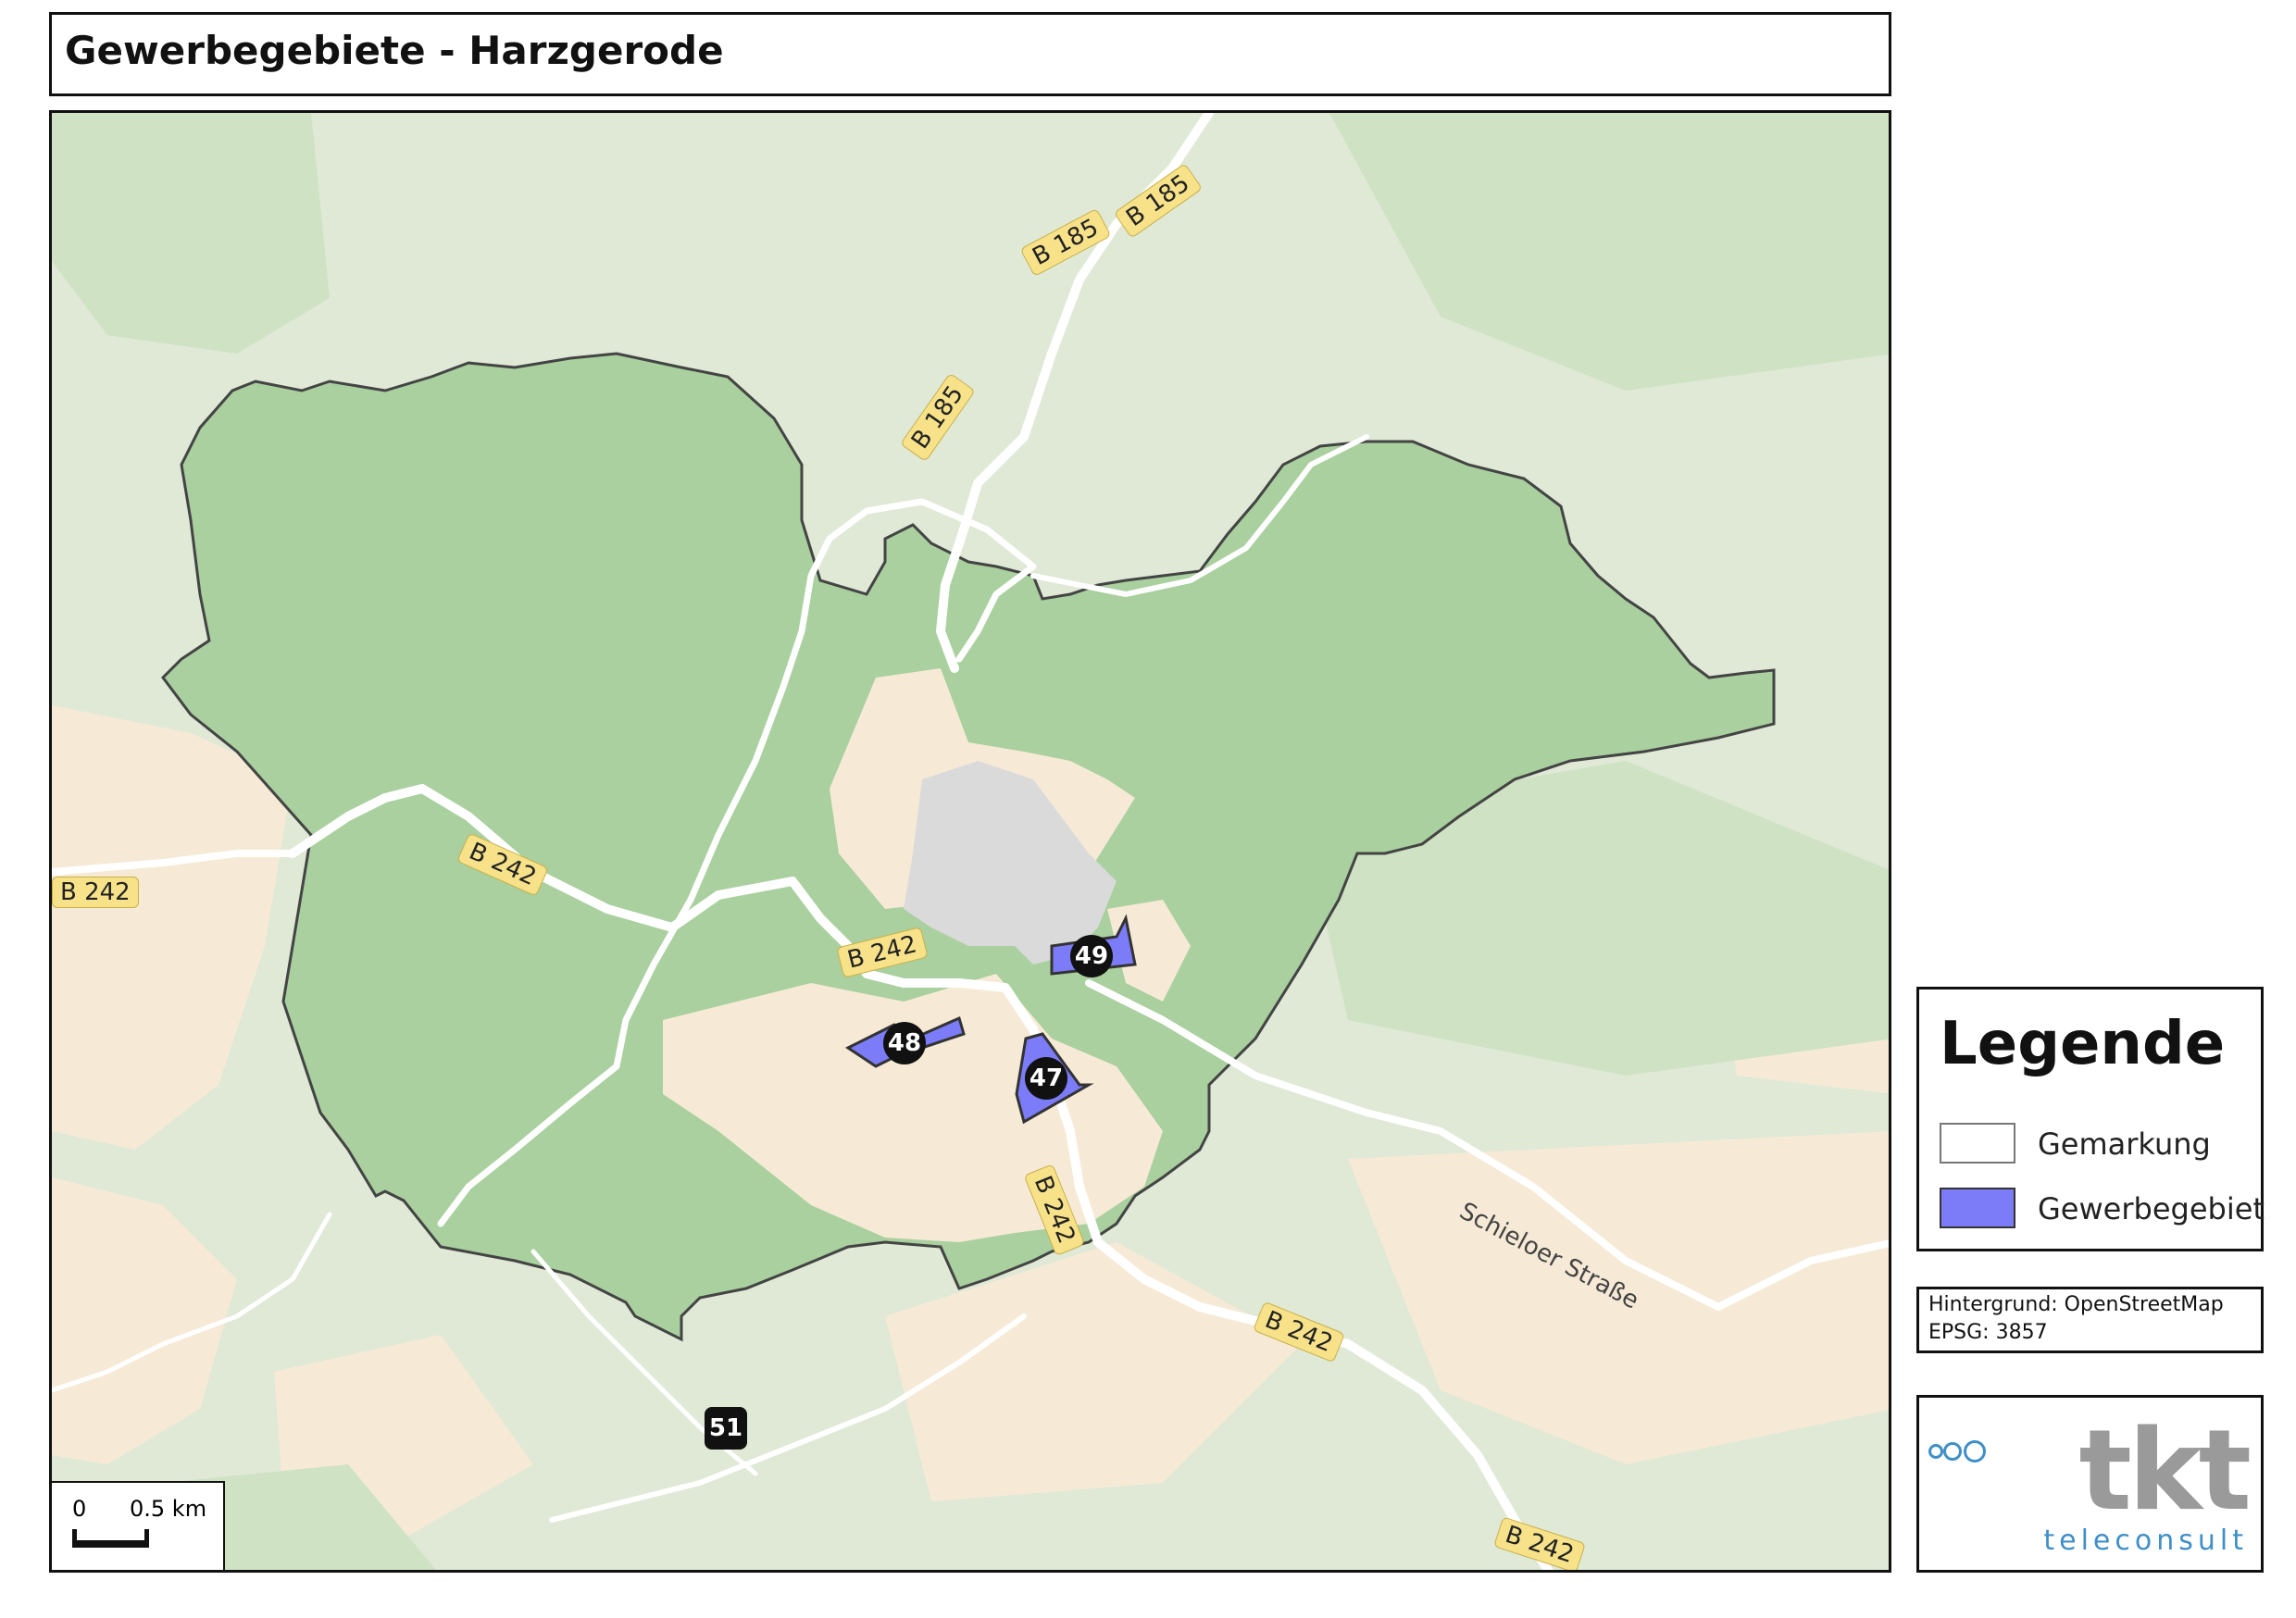 Image resolution: width=2296 pixels, height=1618 pixels. What do you see at coordinates (79, 1509) in the screenshot?
I see `scale-zero: 0` at bounding box center [79, 1509].